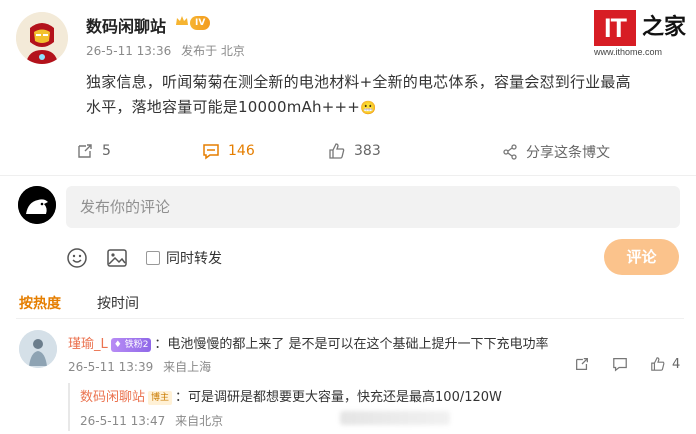  I want to click on comment-button: 146, so click(228, 151).